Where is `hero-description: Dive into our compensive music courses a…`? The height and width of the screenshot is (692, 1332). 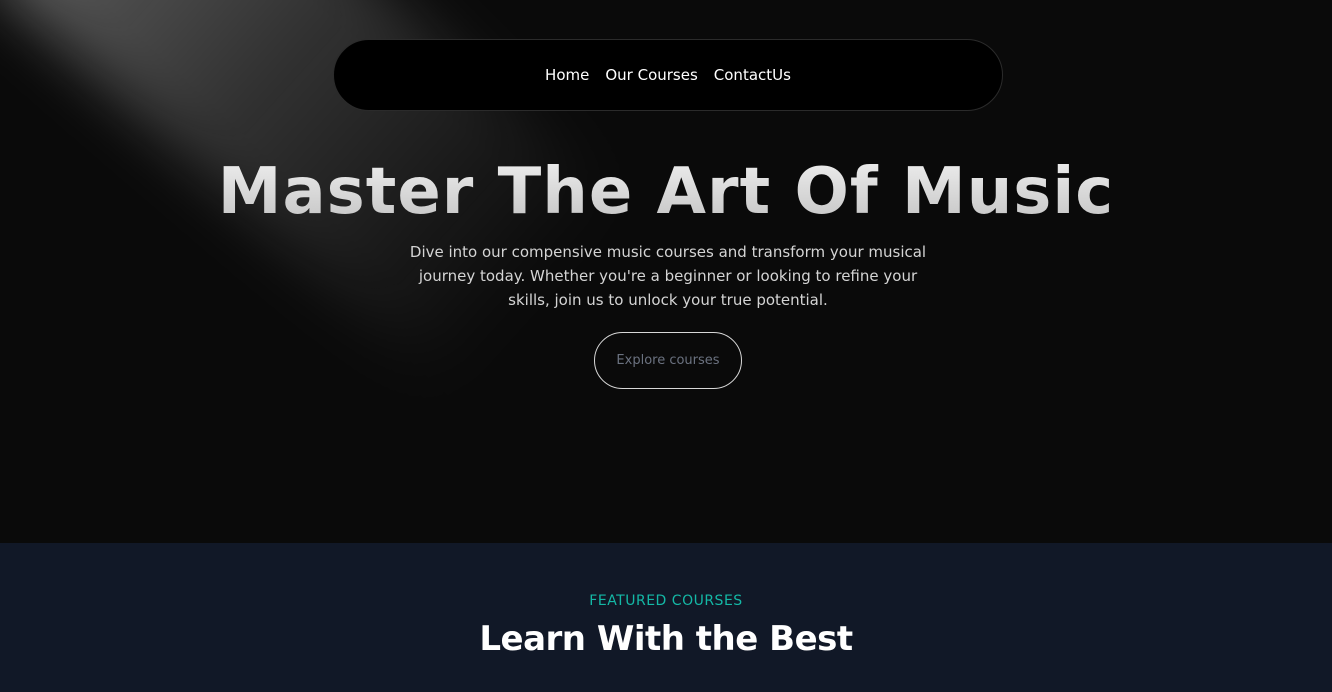 hero-description: Dive into our compensive music courses a… is located at coordinates (668, 276).